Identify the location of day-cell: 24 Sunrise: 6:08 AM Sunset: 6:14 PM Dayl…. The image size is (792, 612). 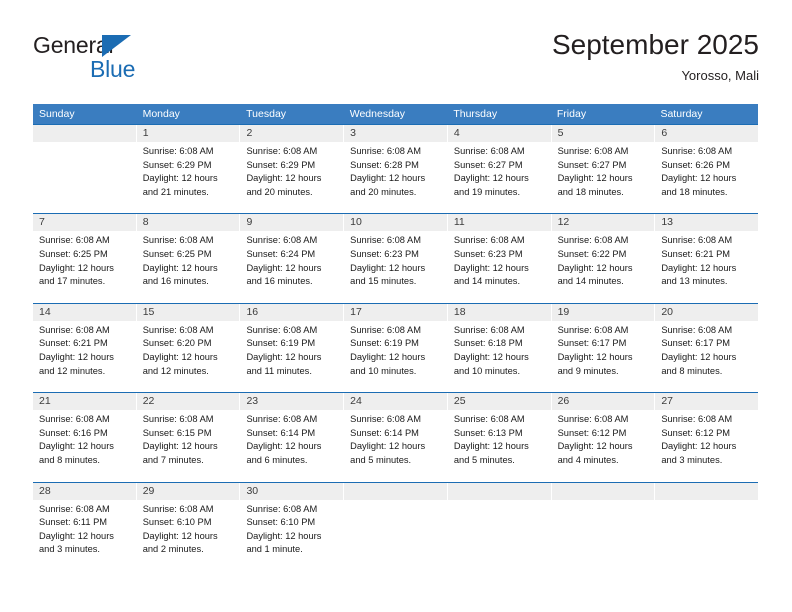
(396, 437).